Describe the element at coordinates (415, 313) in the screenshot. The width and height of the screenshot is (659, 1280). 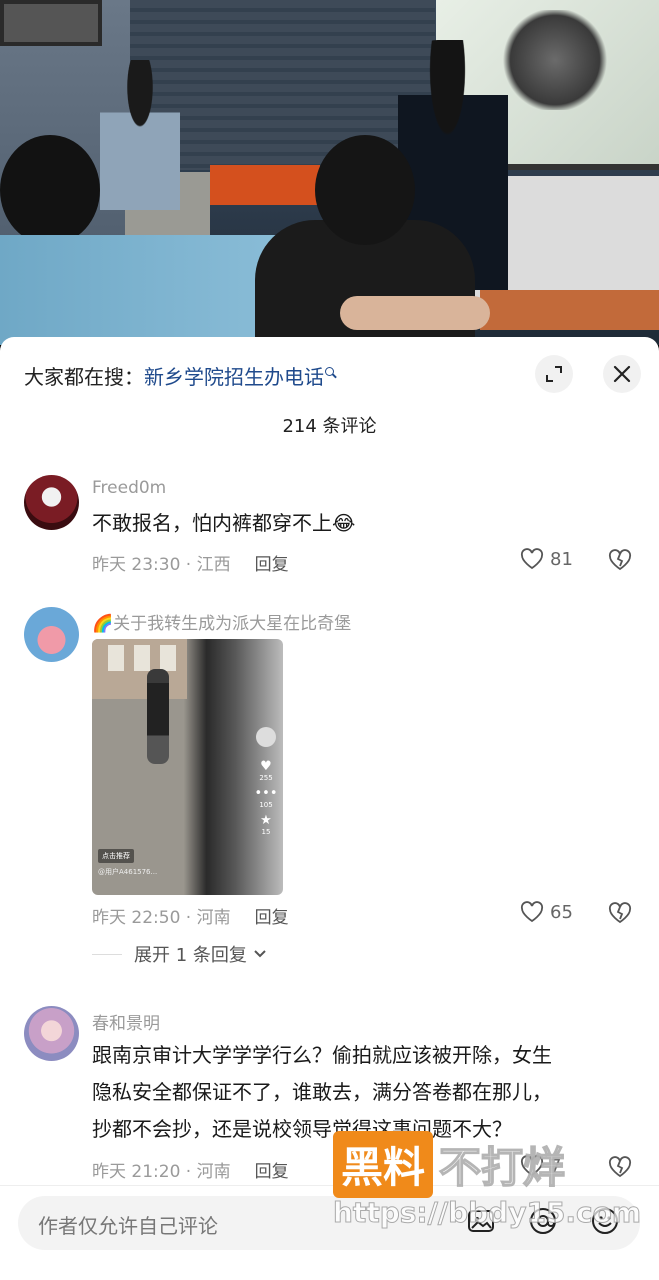
I see `video-person-arm` at that location.